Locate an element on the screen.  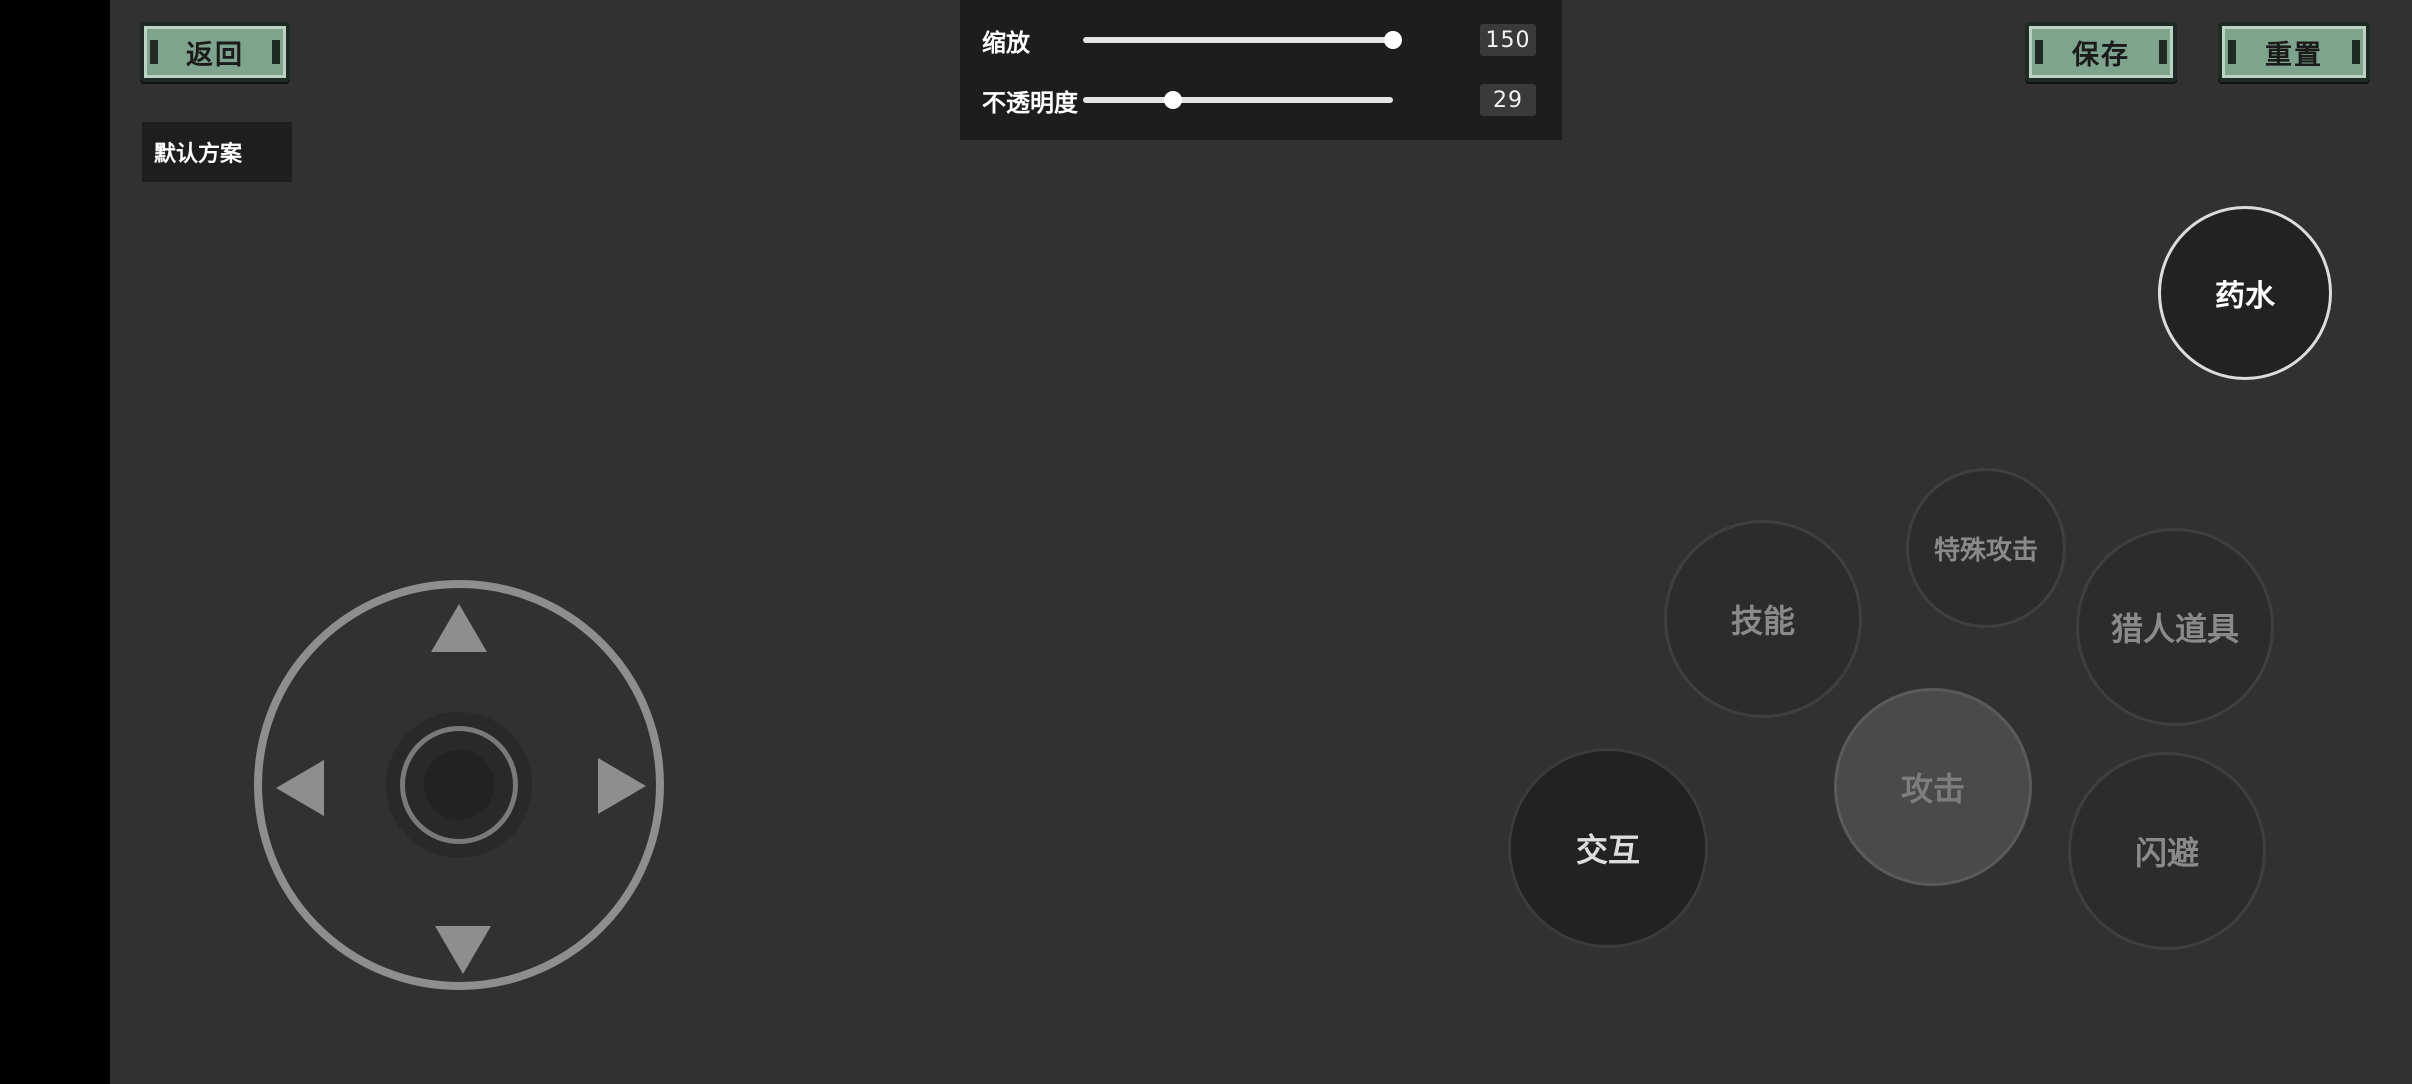
opacity-slider-thumb is located at coordinates (1172, 100).